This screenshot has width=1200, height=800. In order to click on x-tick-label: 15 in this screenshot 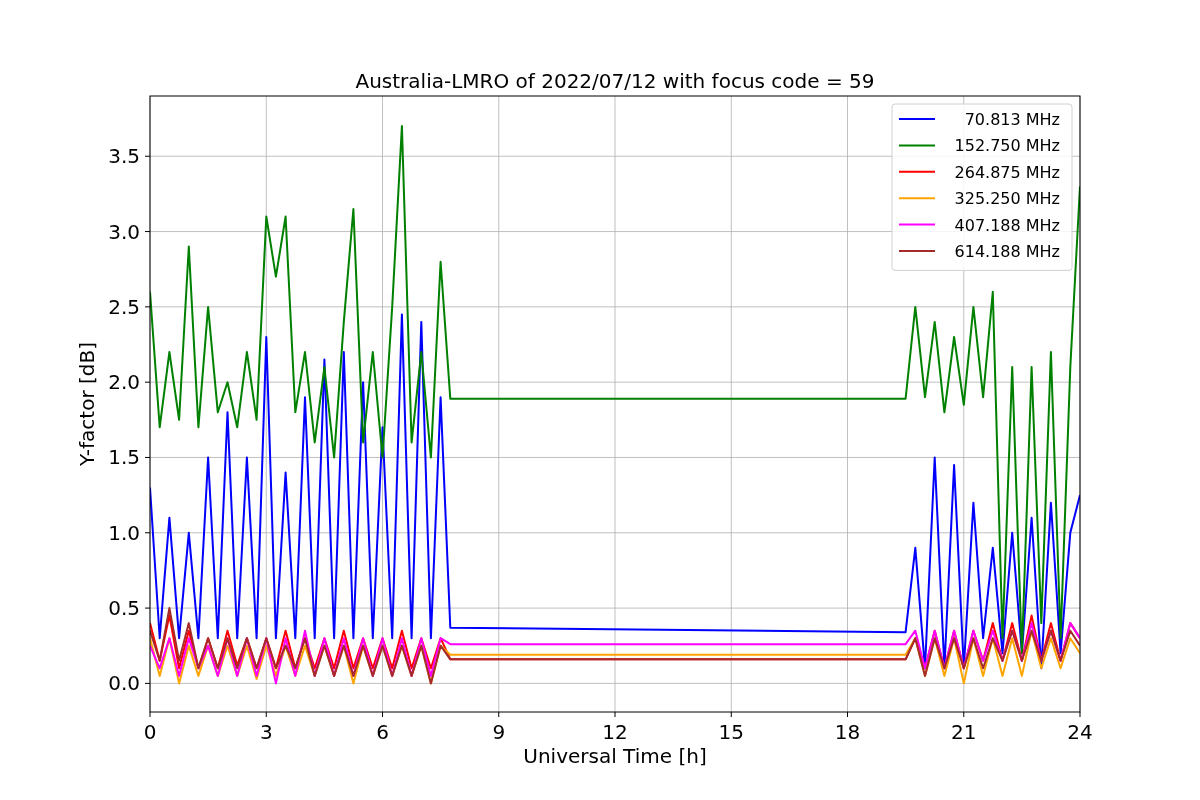, I will do `click(731, 732)`.